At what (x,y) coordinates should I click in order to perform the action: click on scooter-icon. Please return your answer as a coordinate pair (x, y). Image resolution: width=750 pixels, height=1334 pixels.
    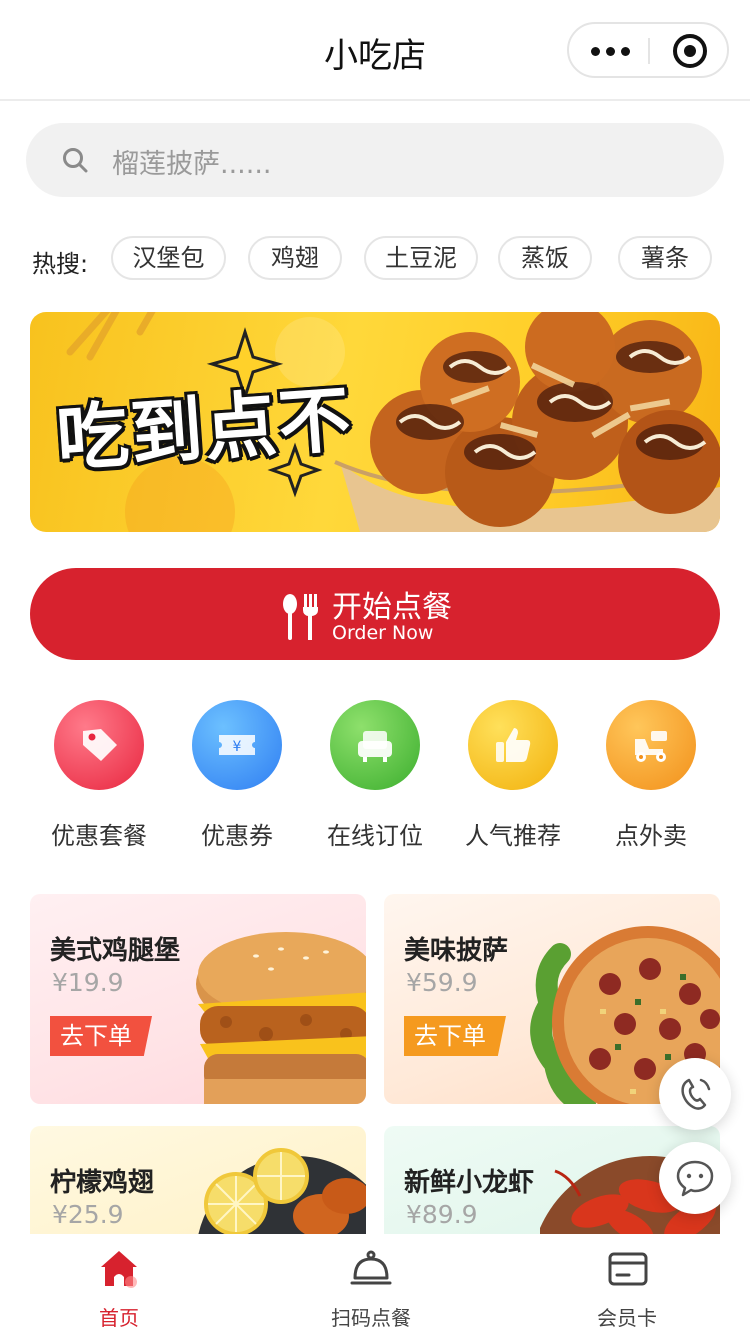
    Looking at the image, I should click on (651, 745).